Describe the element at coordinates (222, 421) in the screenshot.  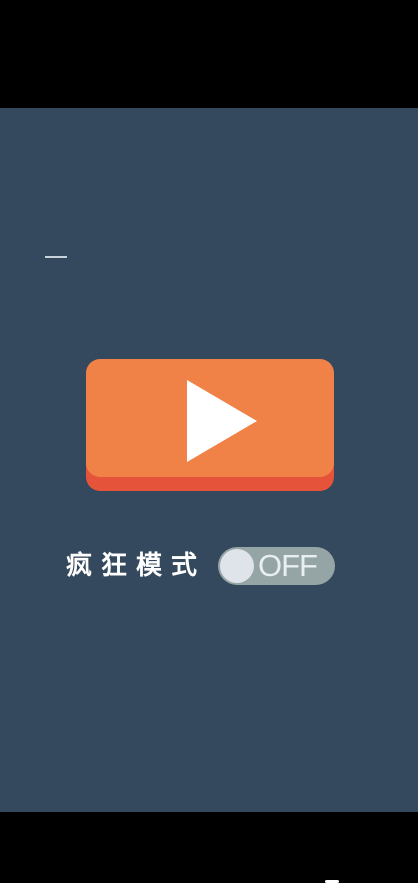
I see `play-icon` at that location.